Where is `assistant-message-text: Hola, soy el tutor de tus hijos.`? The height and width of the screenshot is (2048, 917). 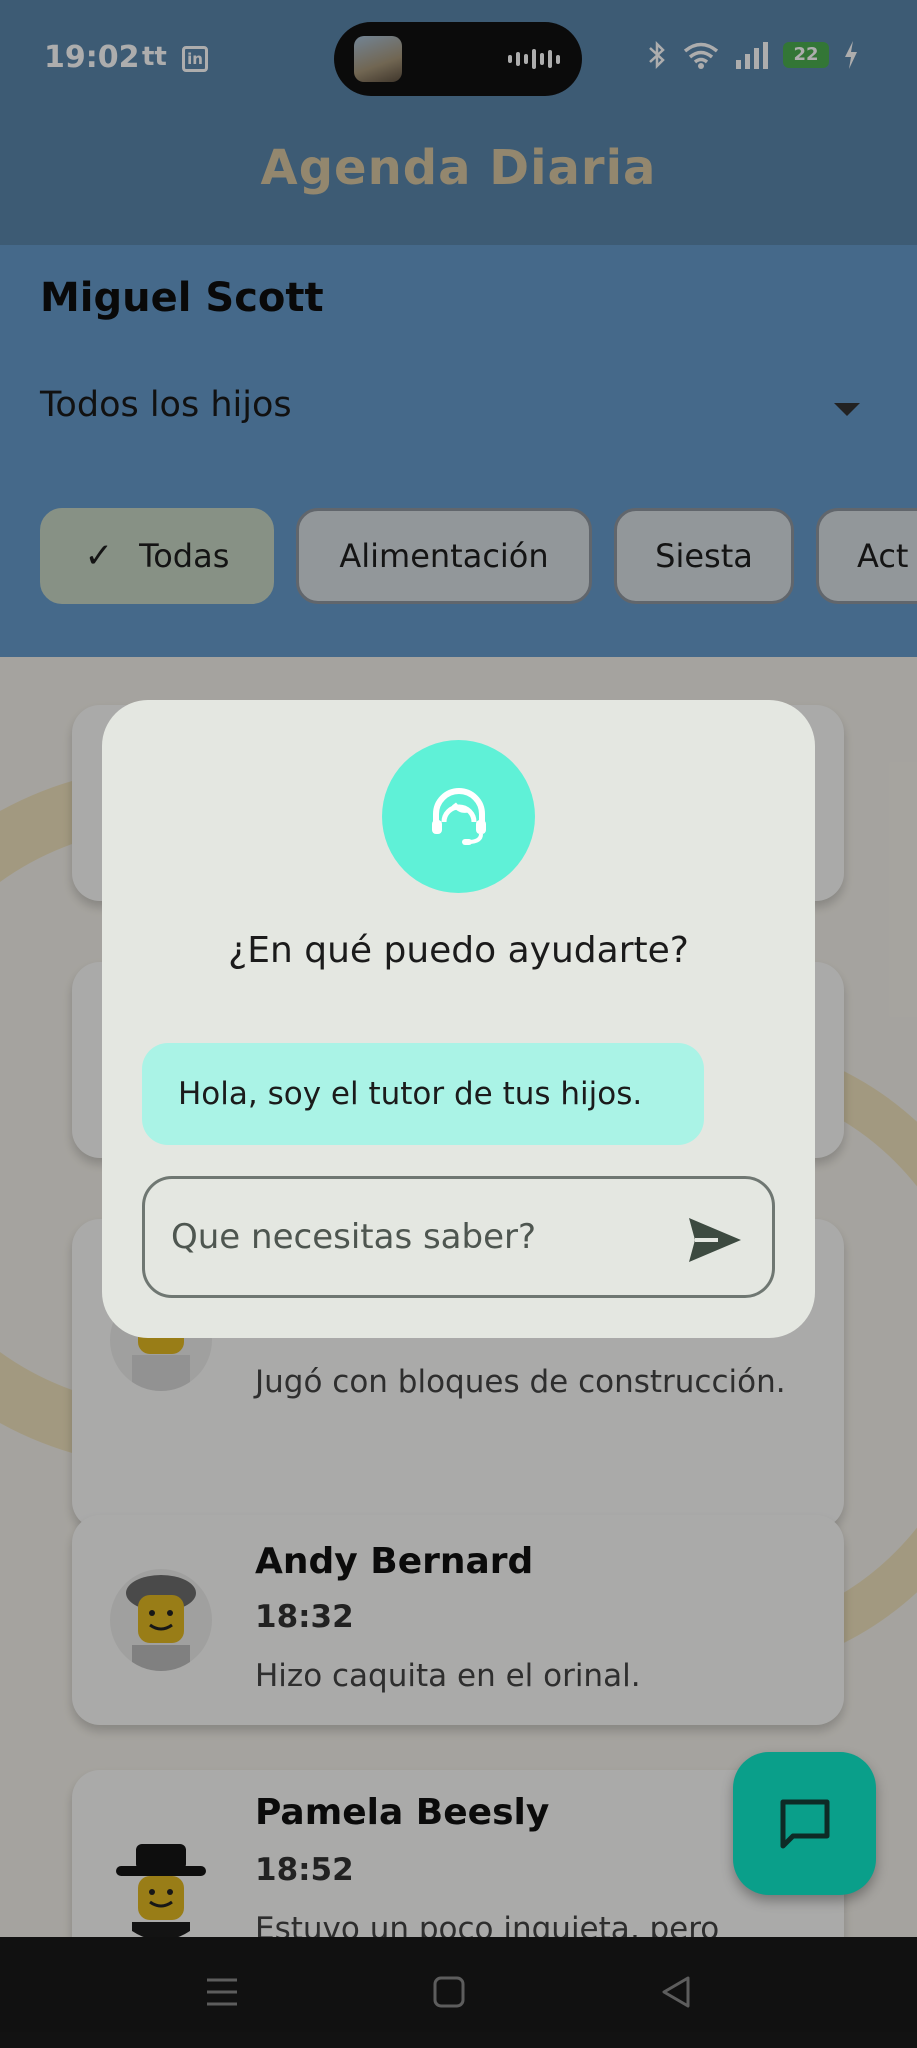 assistant-message-text: Hola, soy el tutor de tus hijos. is located at coordinates (410, 1094).